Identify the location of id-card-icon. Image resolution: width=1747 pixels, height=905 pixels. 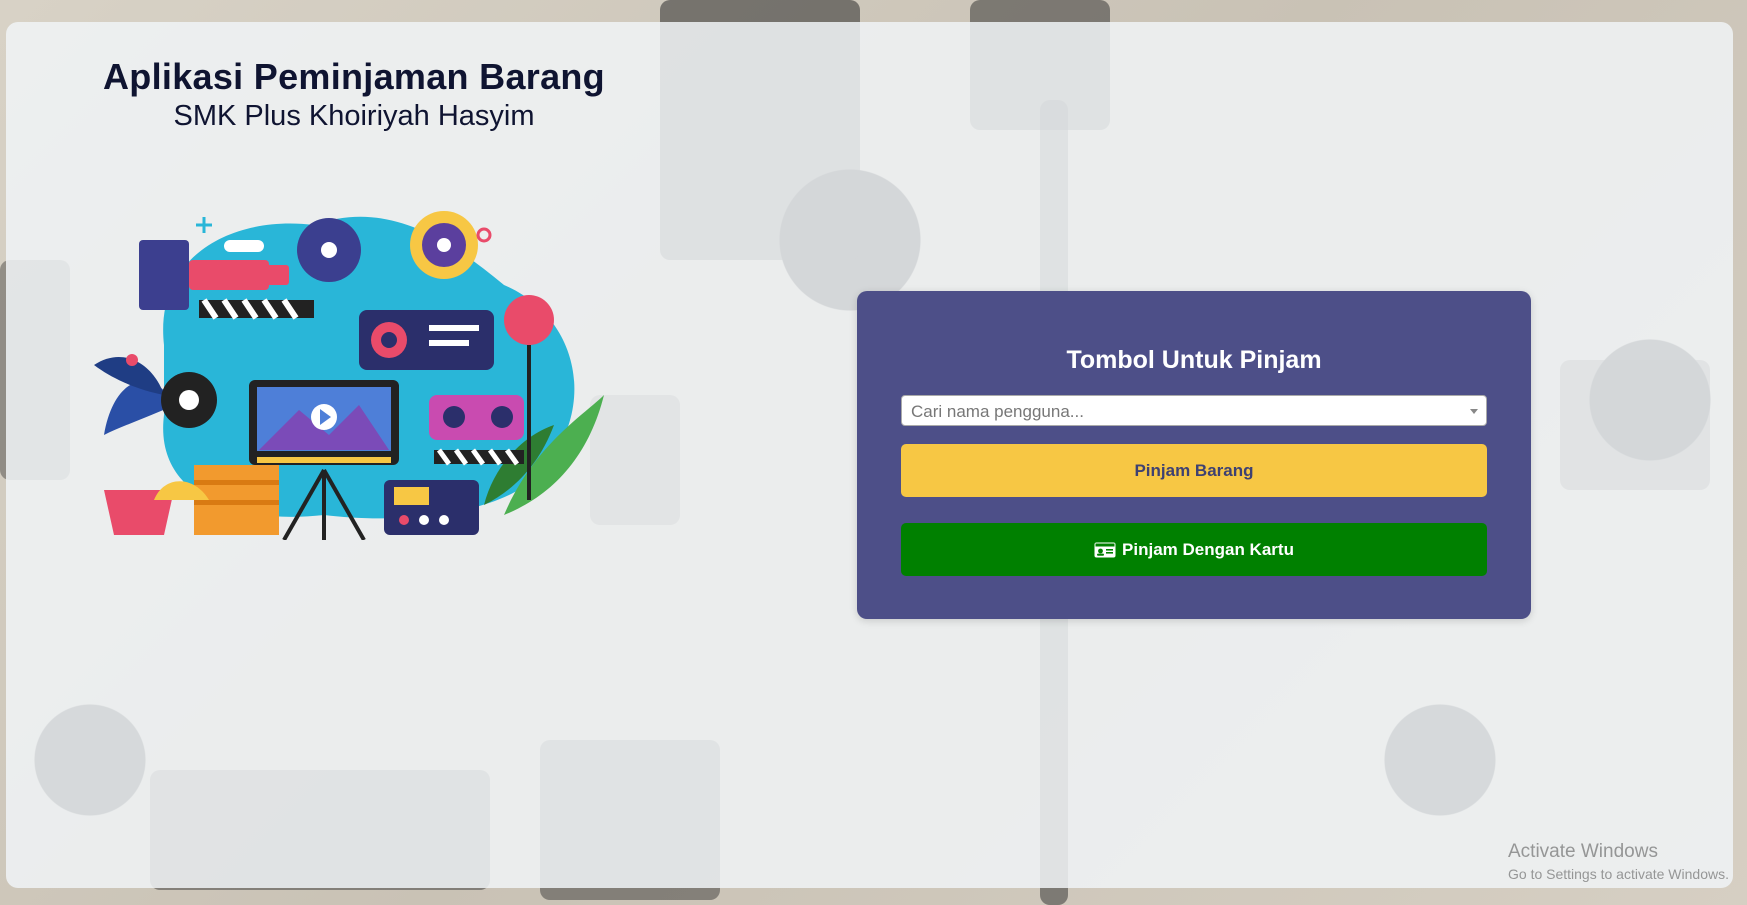
(1105, 549).